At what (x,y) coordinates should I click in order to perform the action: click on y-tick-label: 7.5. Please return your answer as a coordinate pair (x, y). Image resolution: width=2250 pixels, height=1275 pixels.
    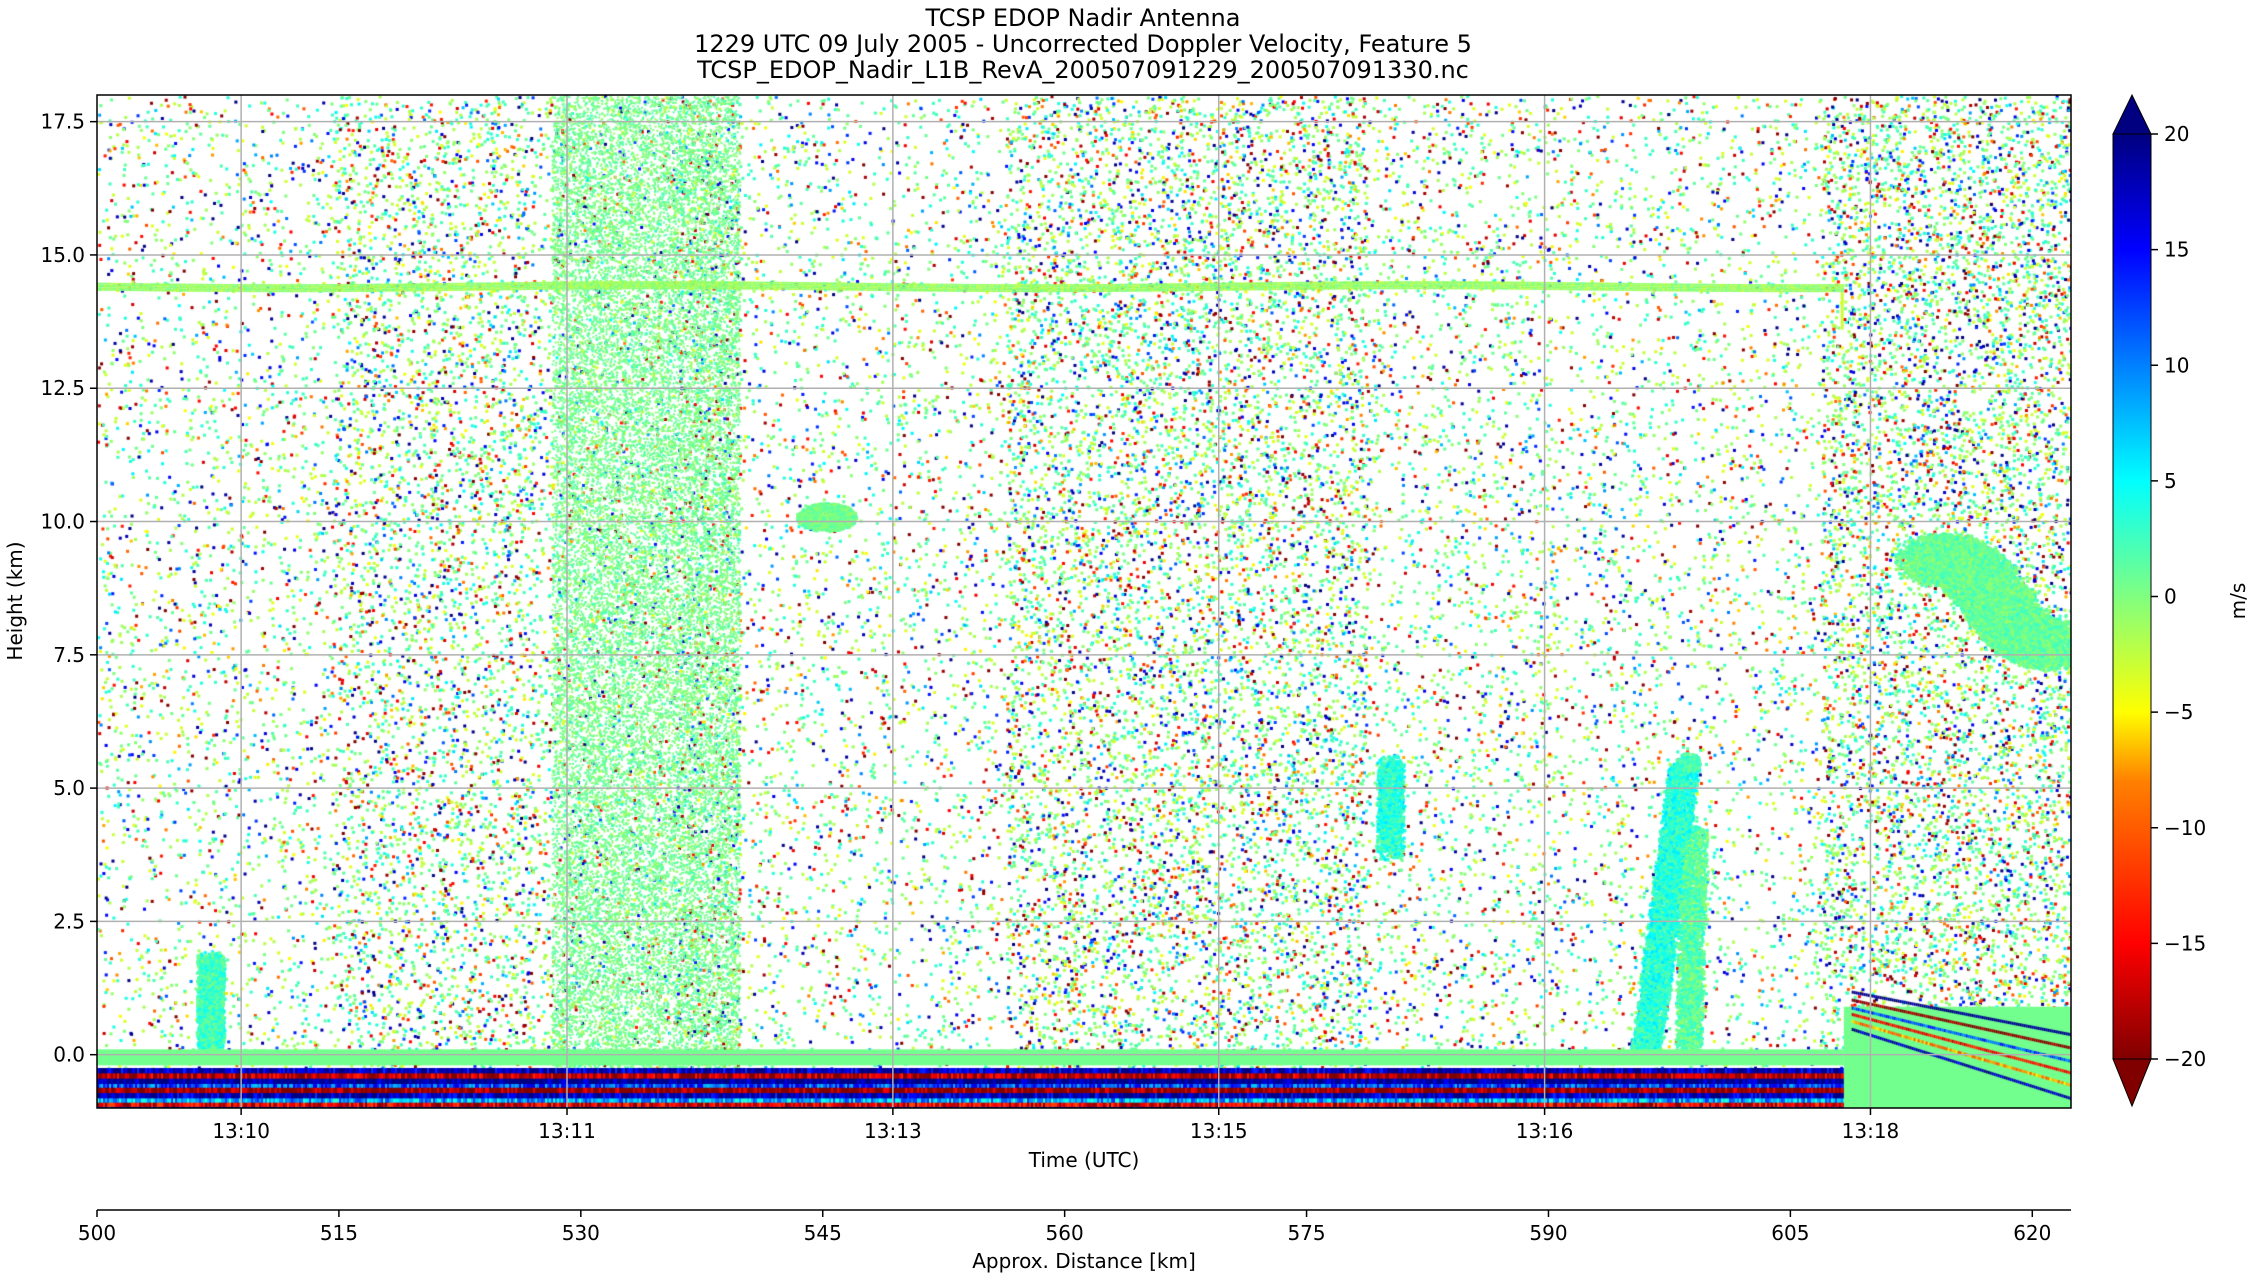
    Looking at the image, I should click on (69, 655).